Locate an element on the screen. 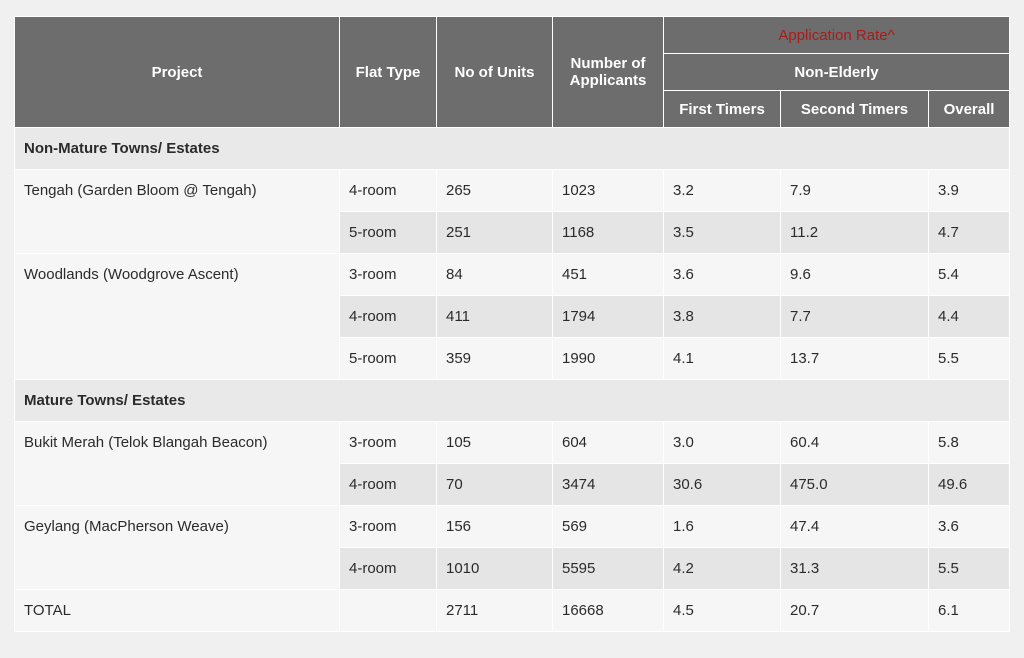  section-title: Non-Mature Towns/ Estates is located at coordinates (512, 148).